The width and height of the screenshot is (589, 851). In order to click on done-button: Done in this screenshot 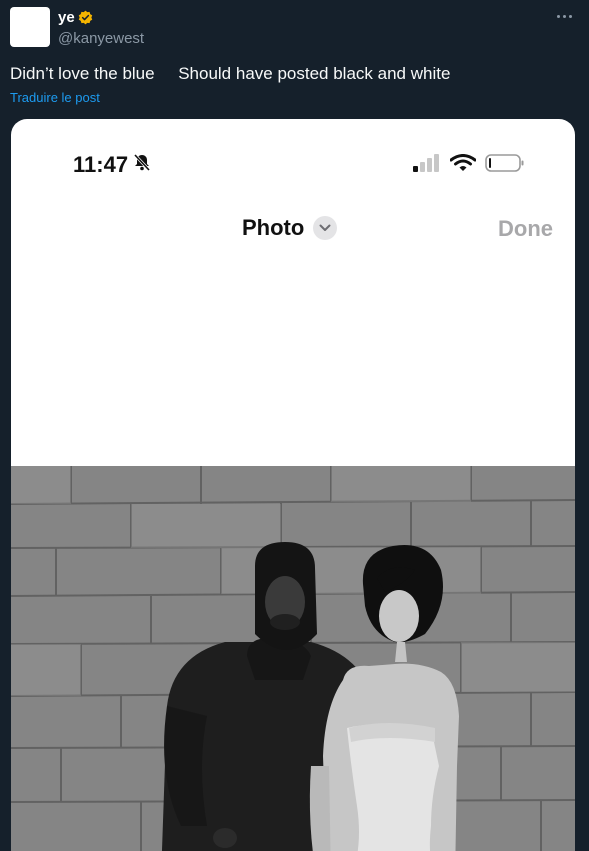, I will do `click(525, 229)`.